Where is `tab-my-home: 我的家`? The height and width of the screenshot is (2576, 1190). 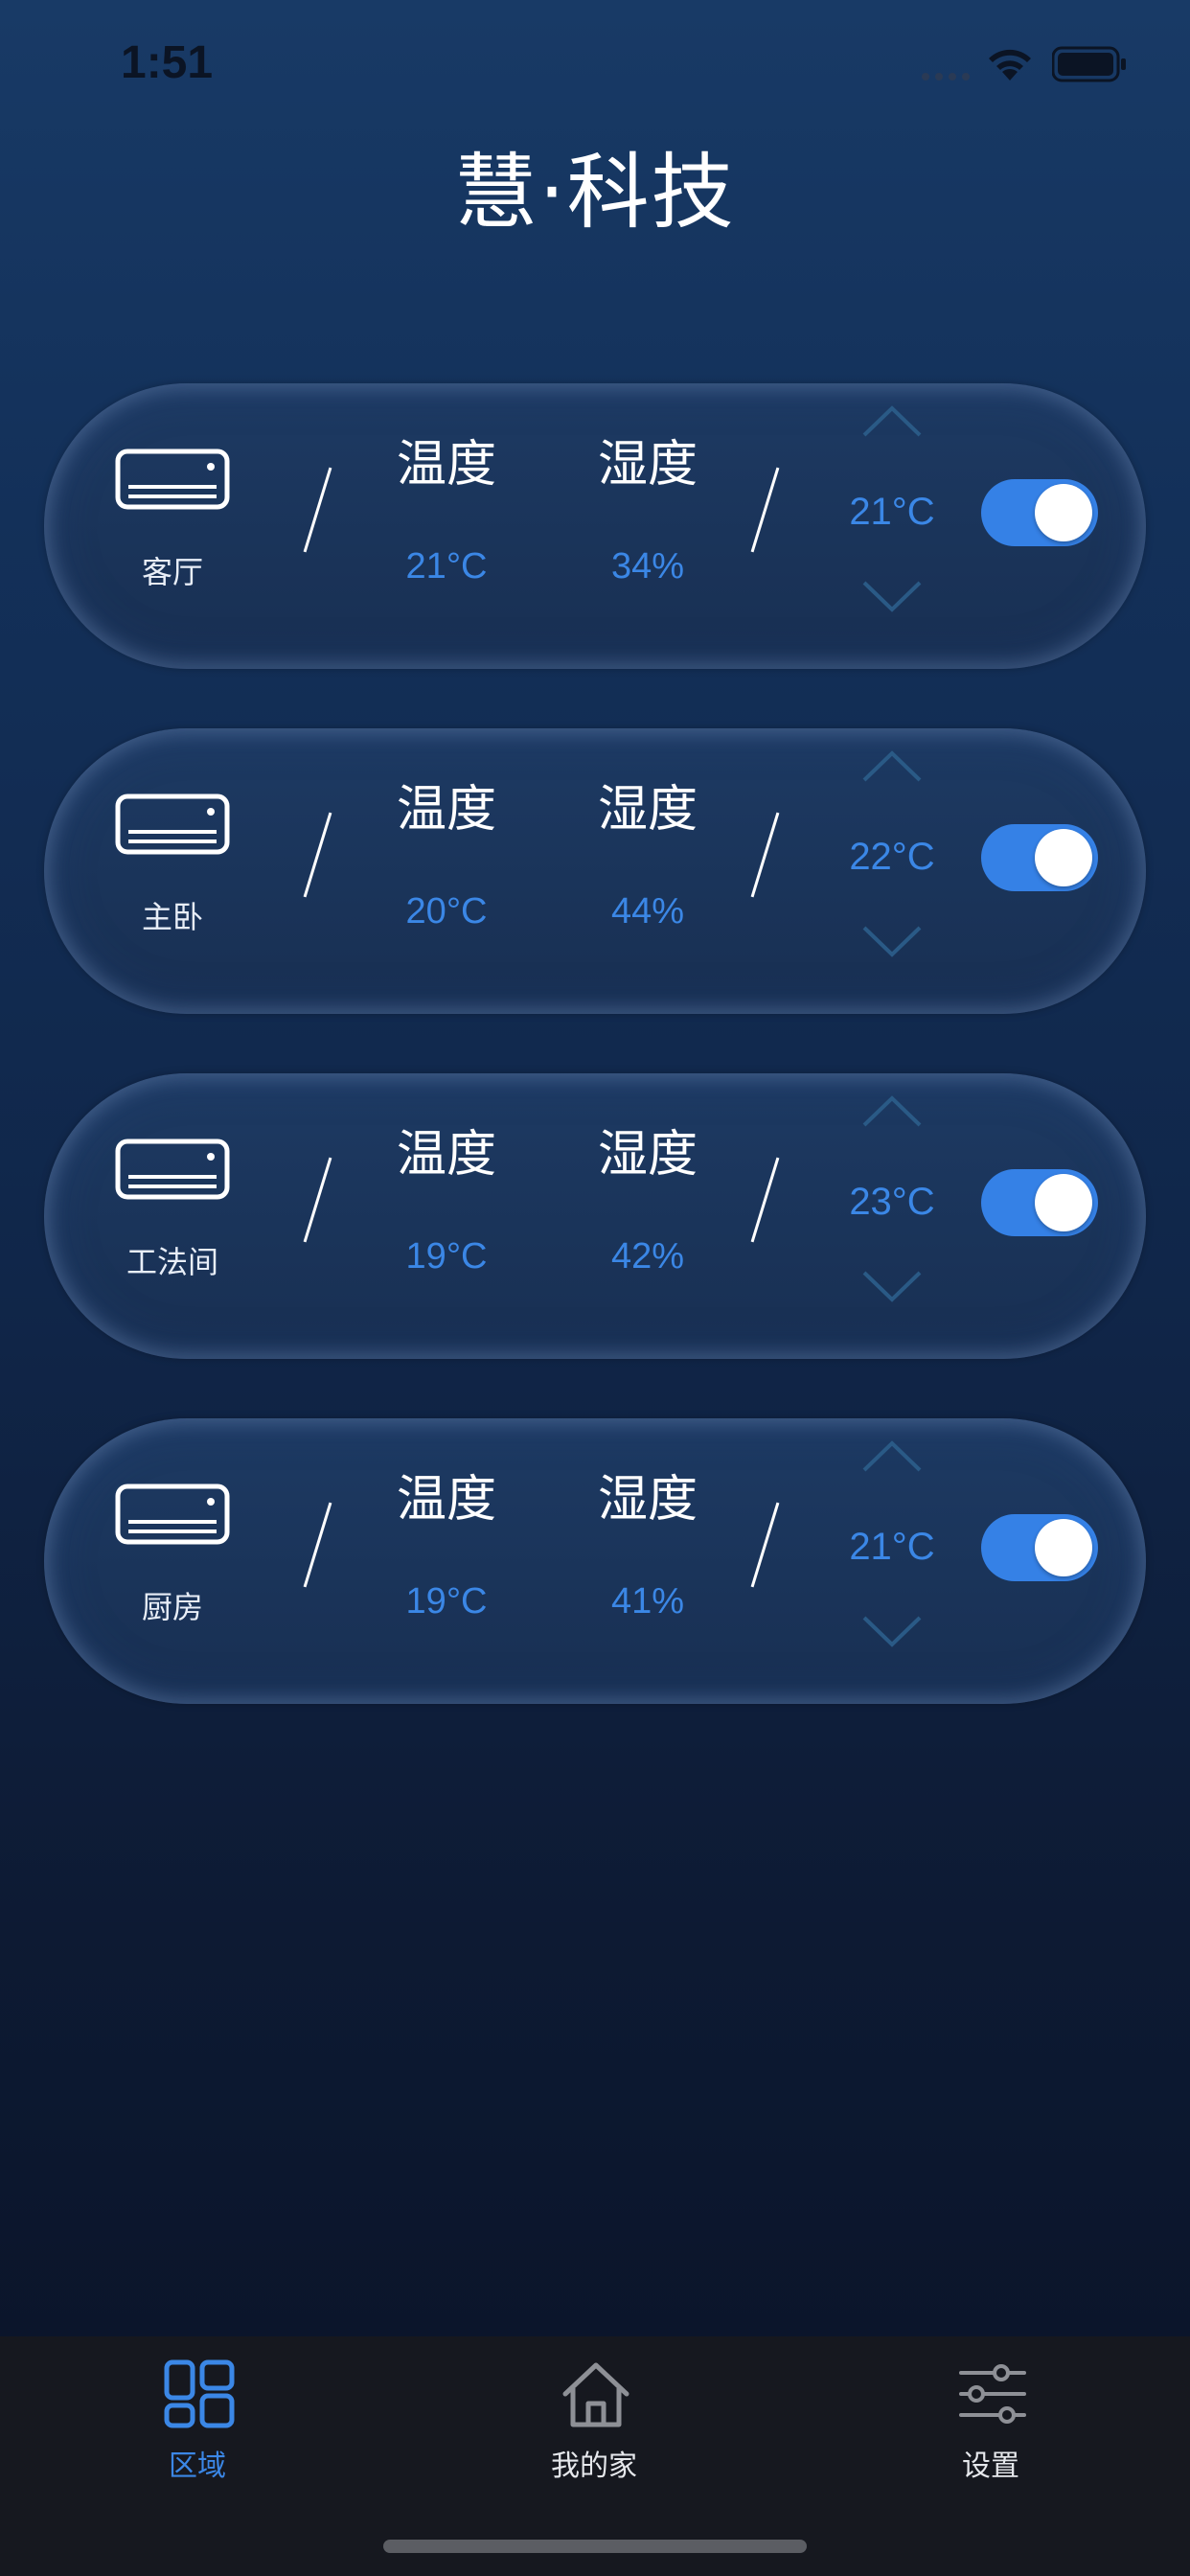 tab-my-home: 我的家 is located at coordinates (594, 2417).